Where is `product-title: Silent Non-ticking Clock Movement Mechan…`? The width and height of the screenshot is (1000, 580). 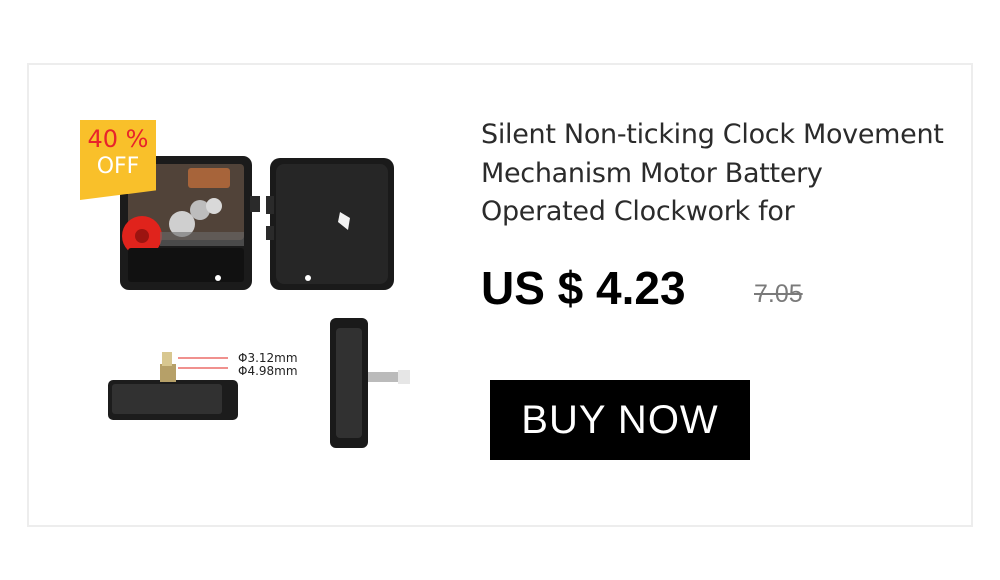 product-title: Silent Non-ticking Clock Movement Mechan… is located at coordinates (716, 174).